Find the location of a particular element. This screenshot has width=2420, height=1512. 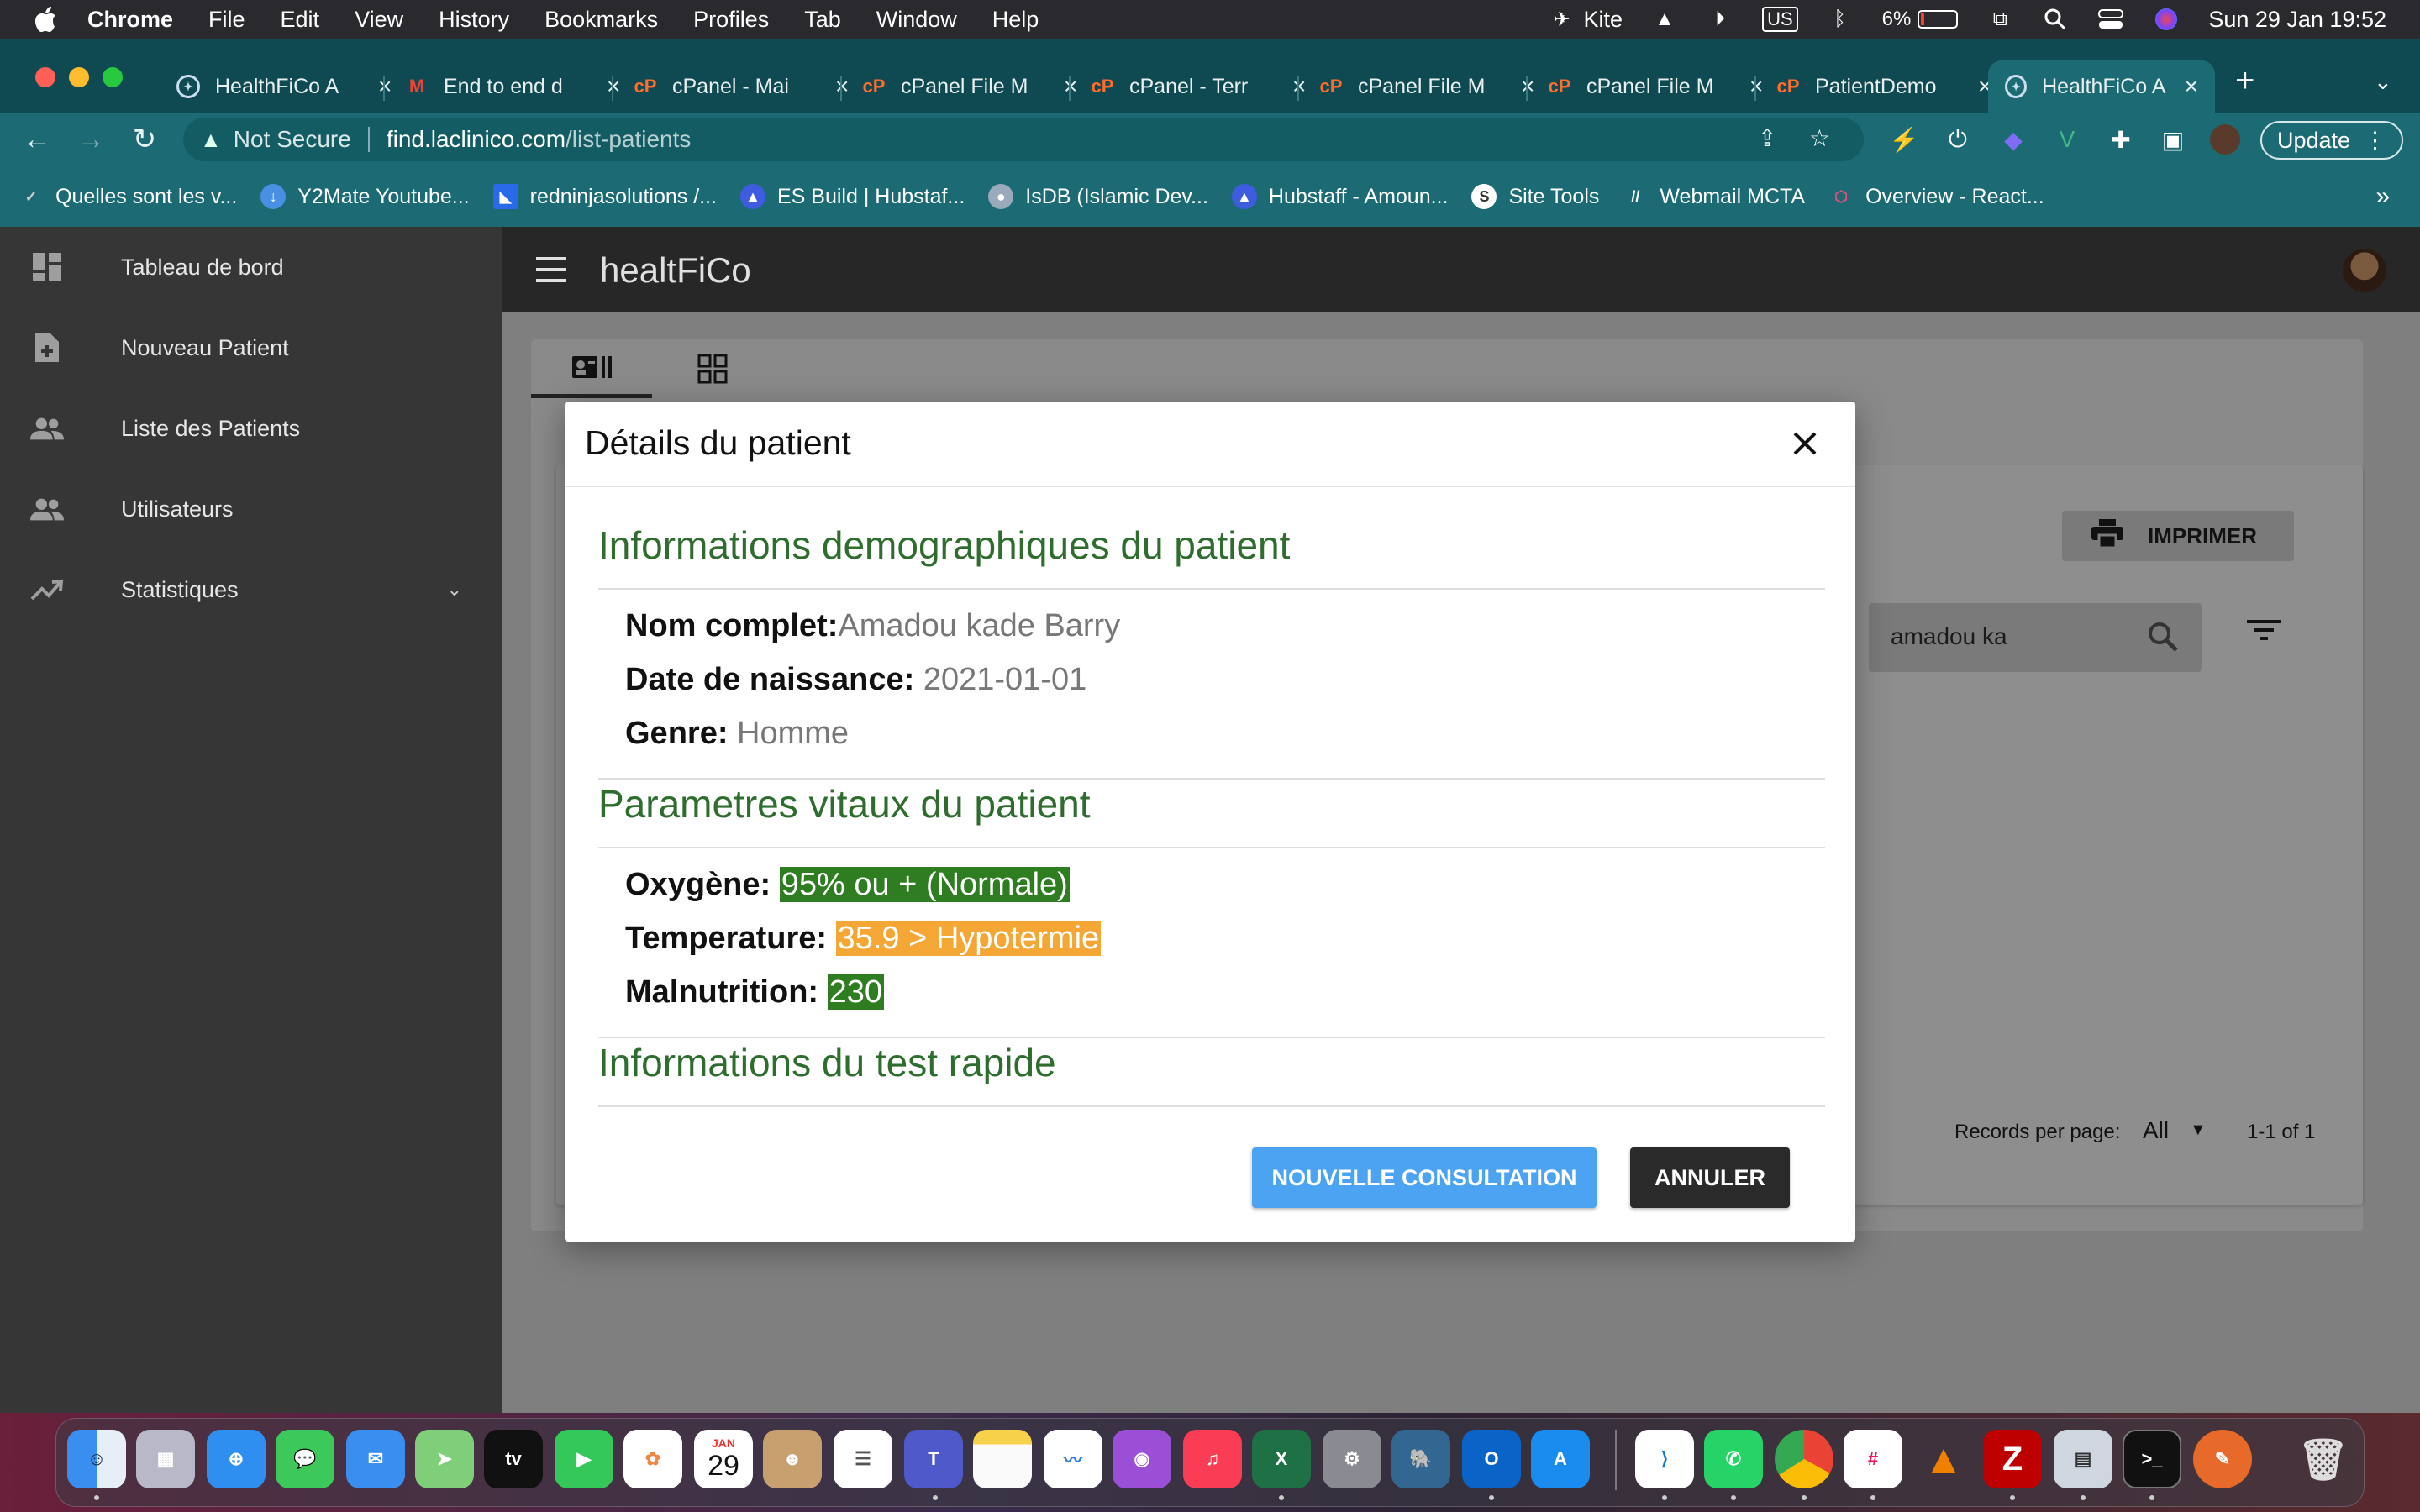

menu-window: Window is located at coordinates (916, 20).